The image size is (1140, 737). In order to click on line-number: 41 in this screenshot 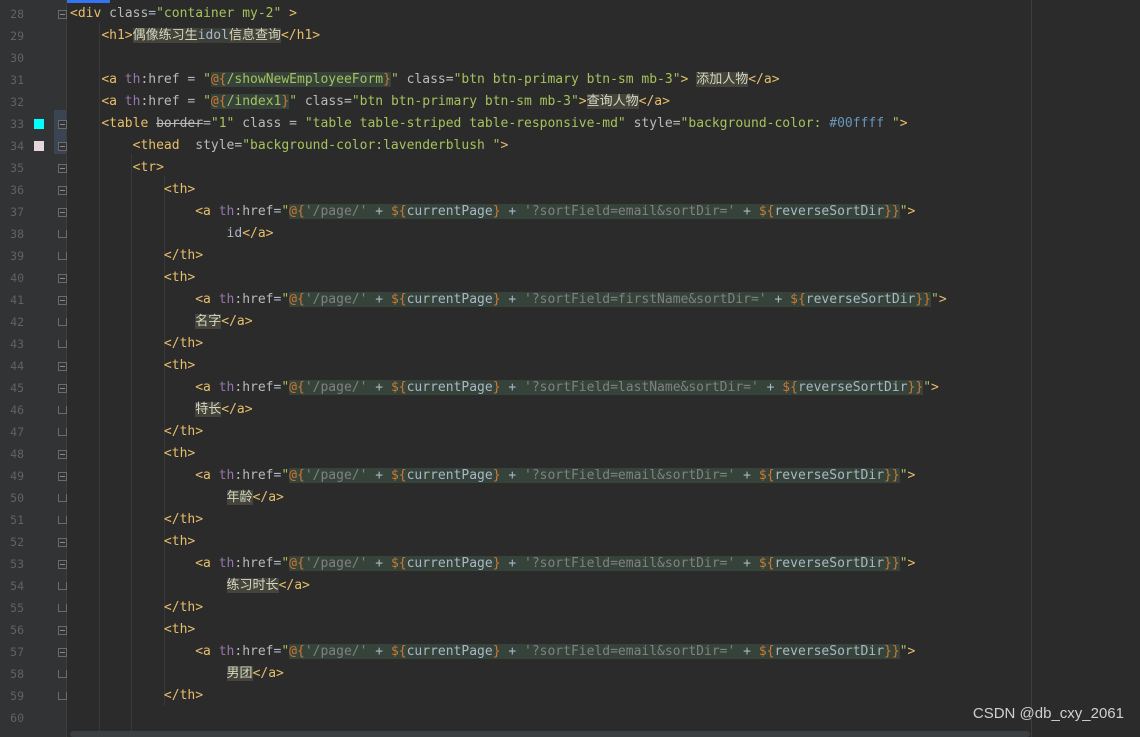, I will do `click(17, 300)`.